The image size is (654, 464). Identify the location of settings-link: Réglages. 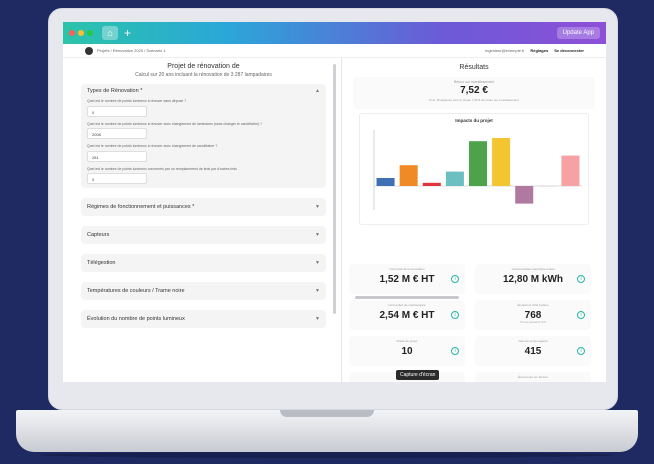
(539, 50).